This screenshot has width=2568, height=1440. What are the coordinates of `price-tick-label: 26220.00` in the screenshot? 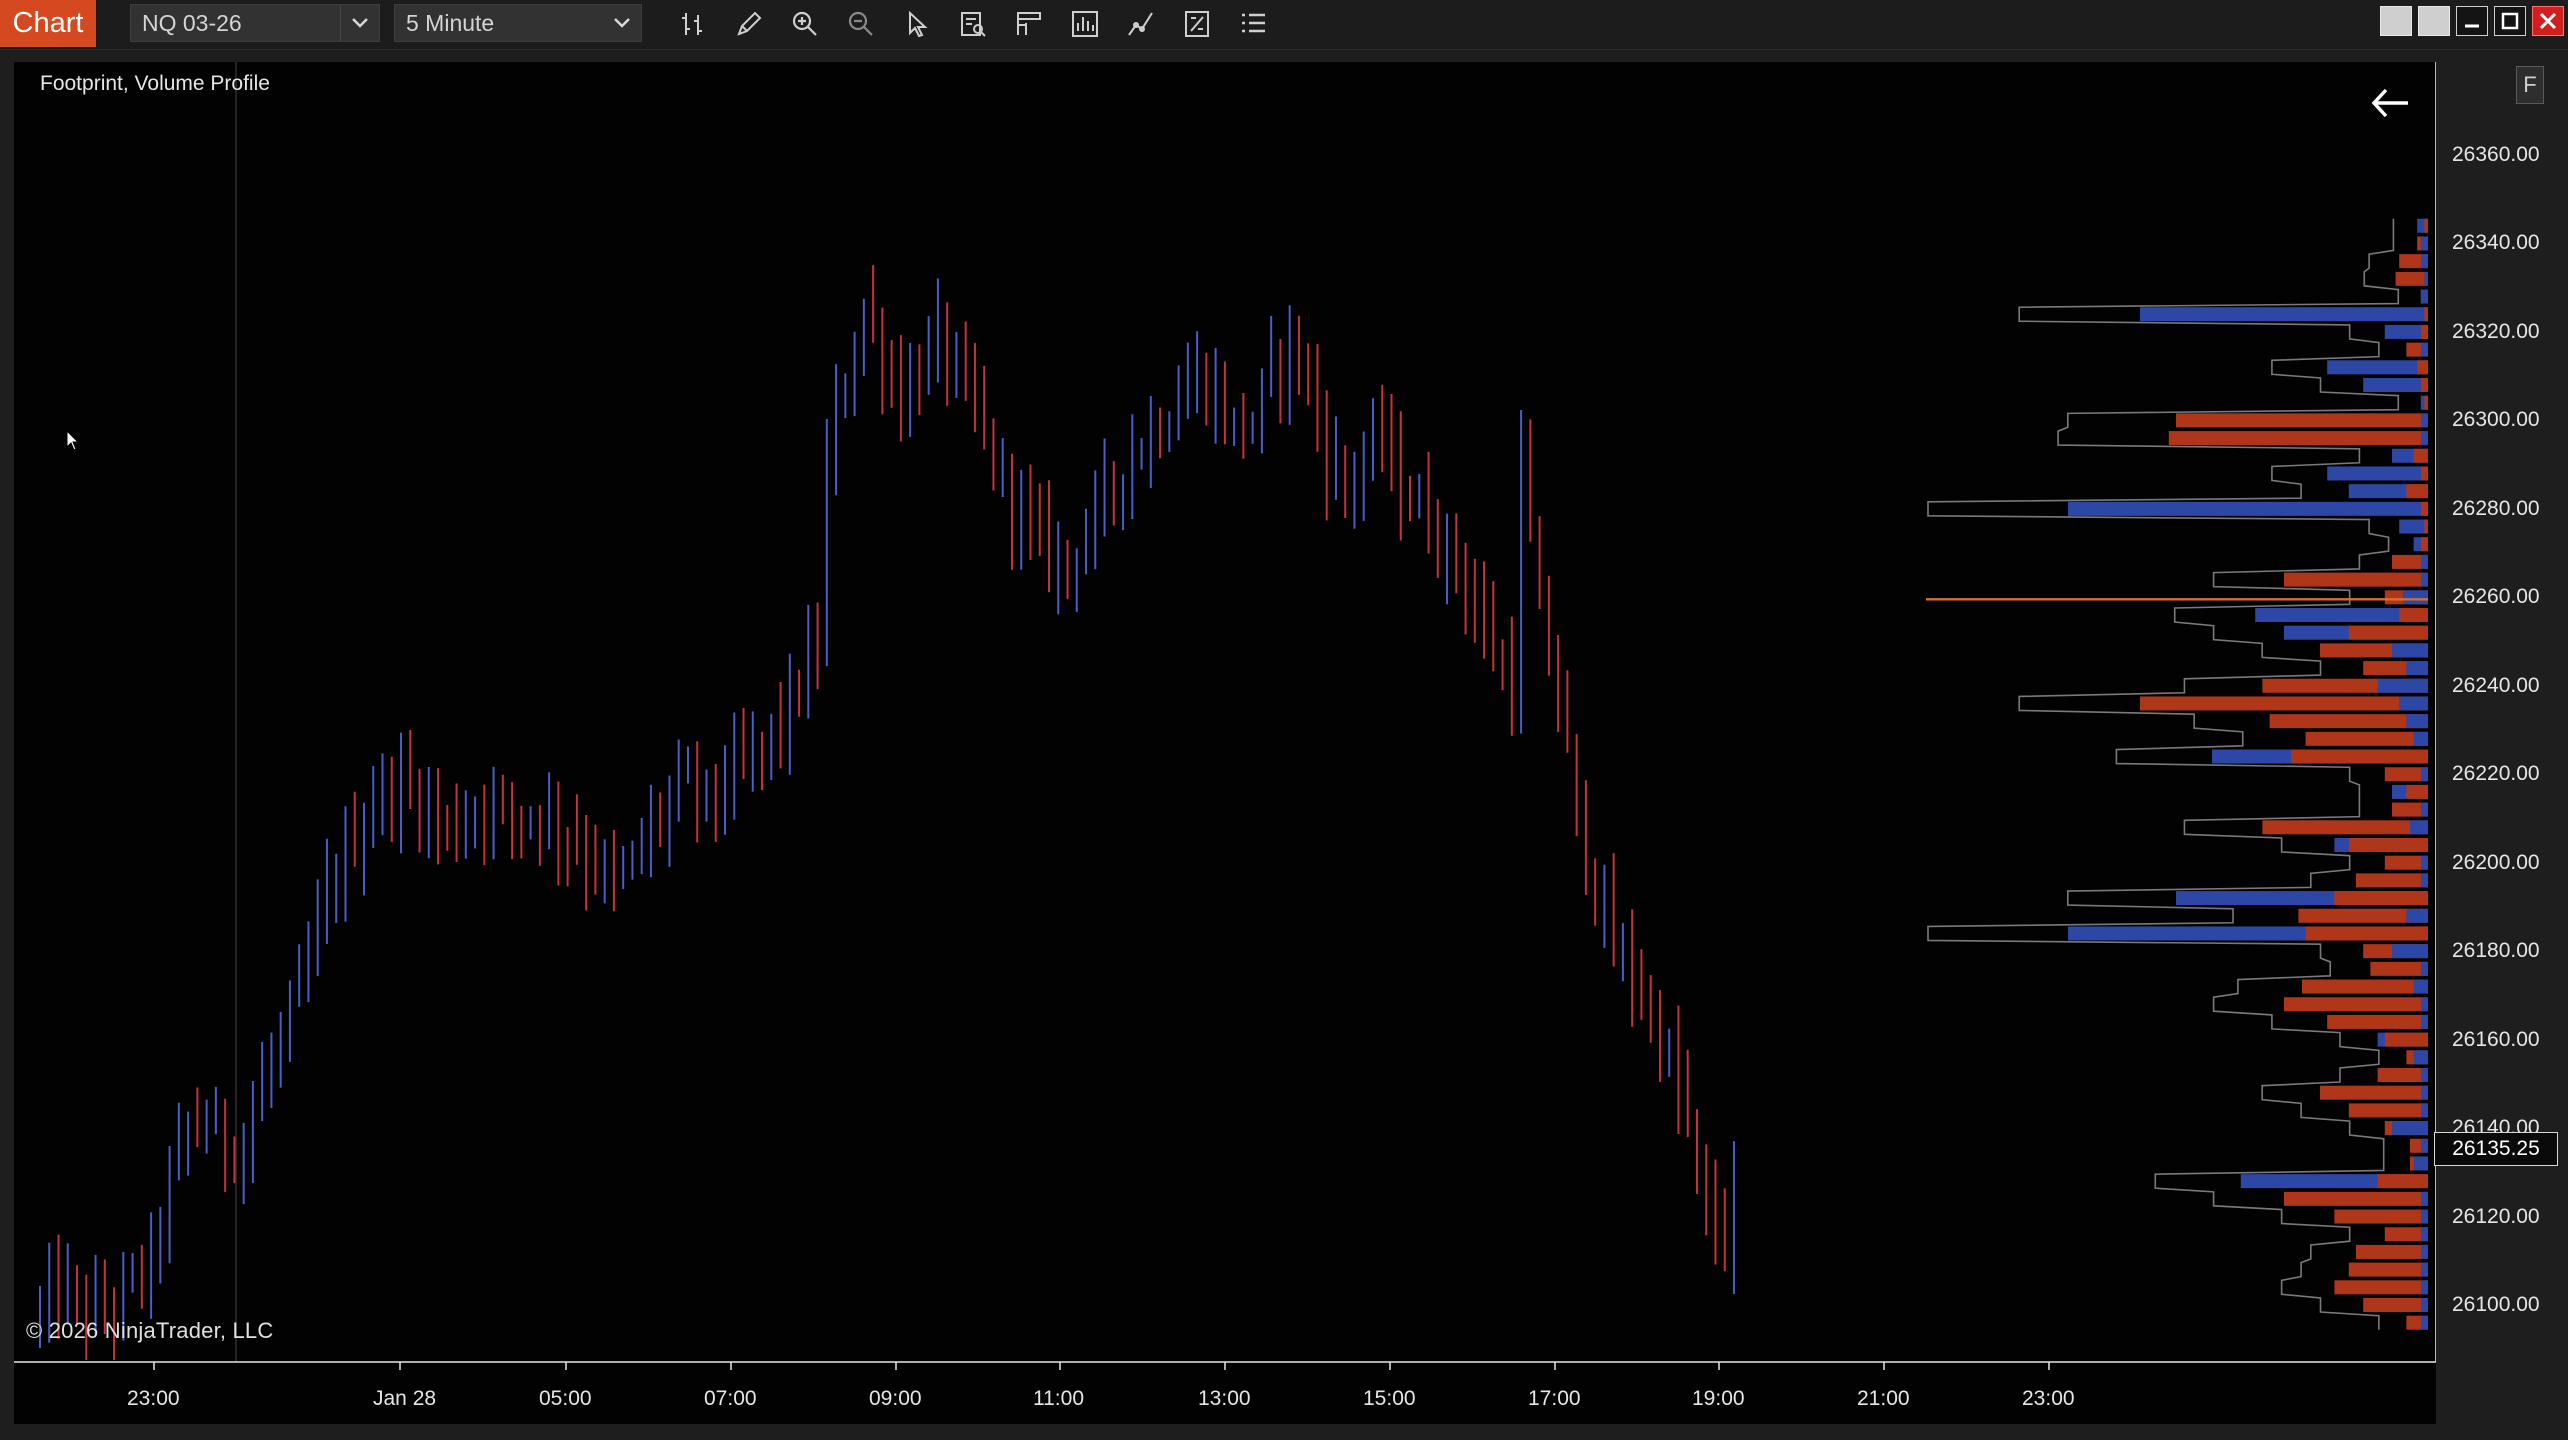 It's located at (2496, 774).